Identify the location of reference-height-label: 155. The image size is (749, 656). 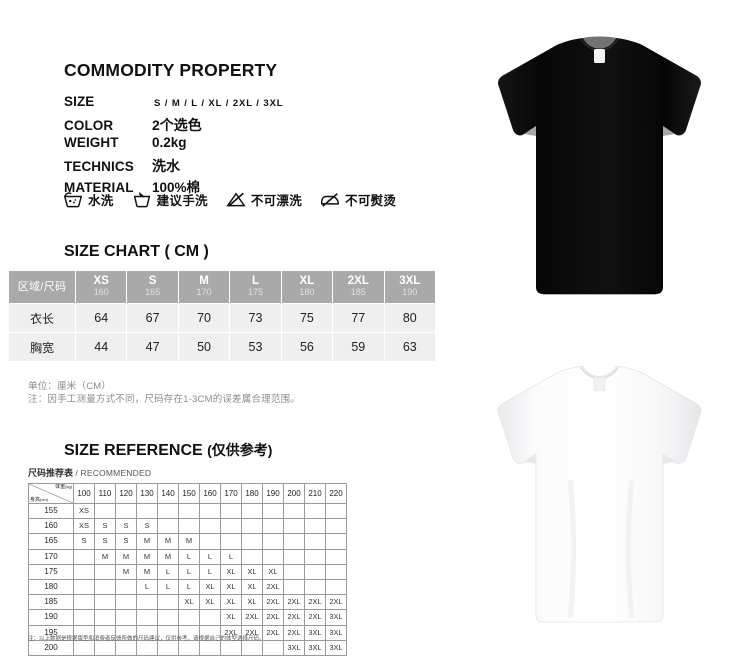
(51, 511).